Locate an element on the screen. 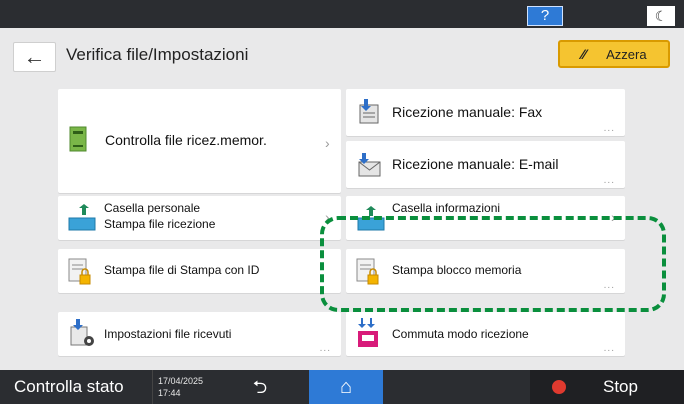 The width and height of the screenshot is (684, 404). tile-label: Stampa file di Stampa con ID is located at coordinates (182, 270).